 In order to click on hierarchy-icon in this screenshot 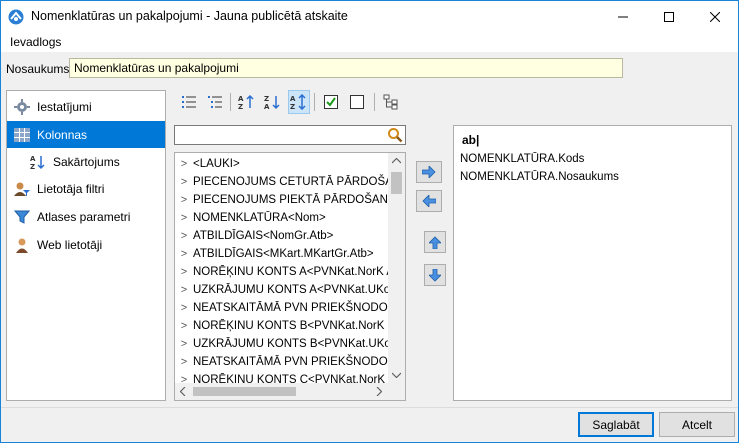, I will do `click(390, 102)`.